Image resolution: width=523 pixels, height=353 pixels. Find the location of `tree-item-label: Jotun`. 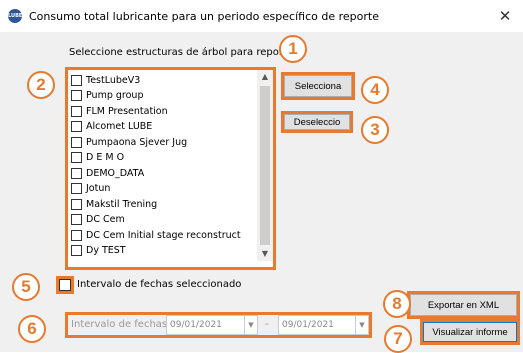

tree-item-label: Jotun is located at coordinates (98, 188).